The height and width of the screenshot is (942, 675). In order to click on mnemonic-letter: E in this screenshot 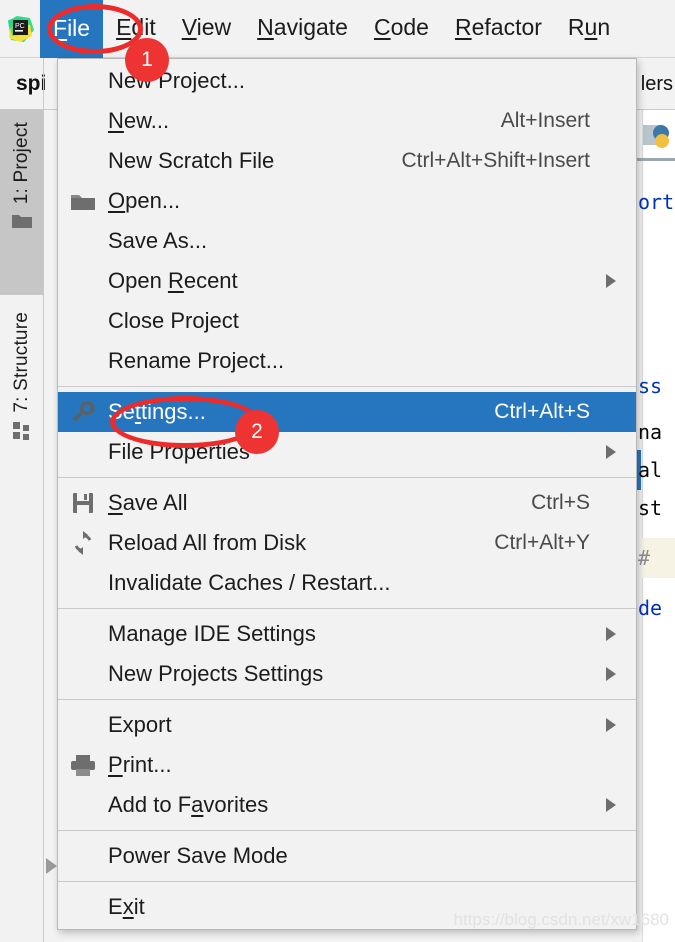, I will do `click(124, 27)`.